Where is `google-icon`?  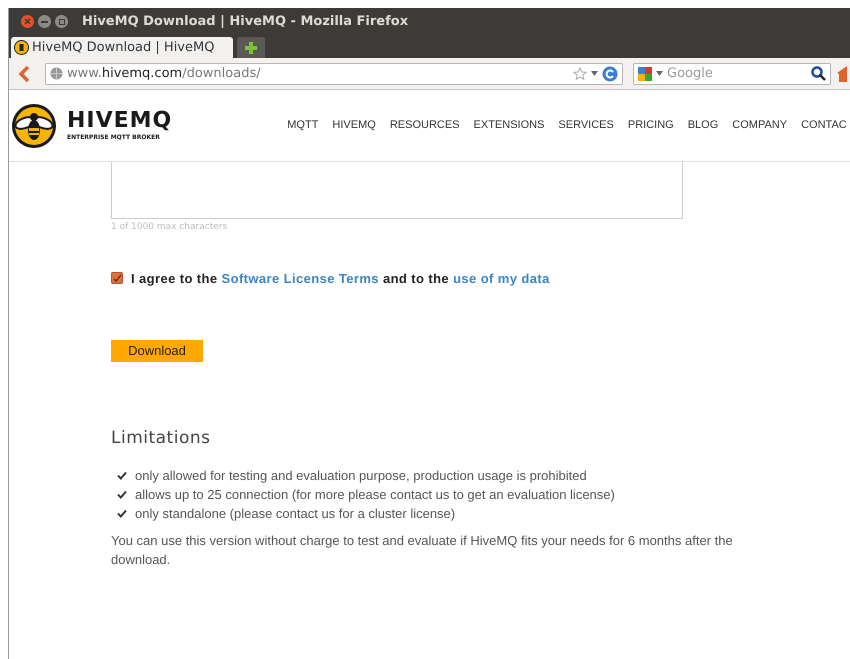 google-icon is located at coordinates (645, 73).